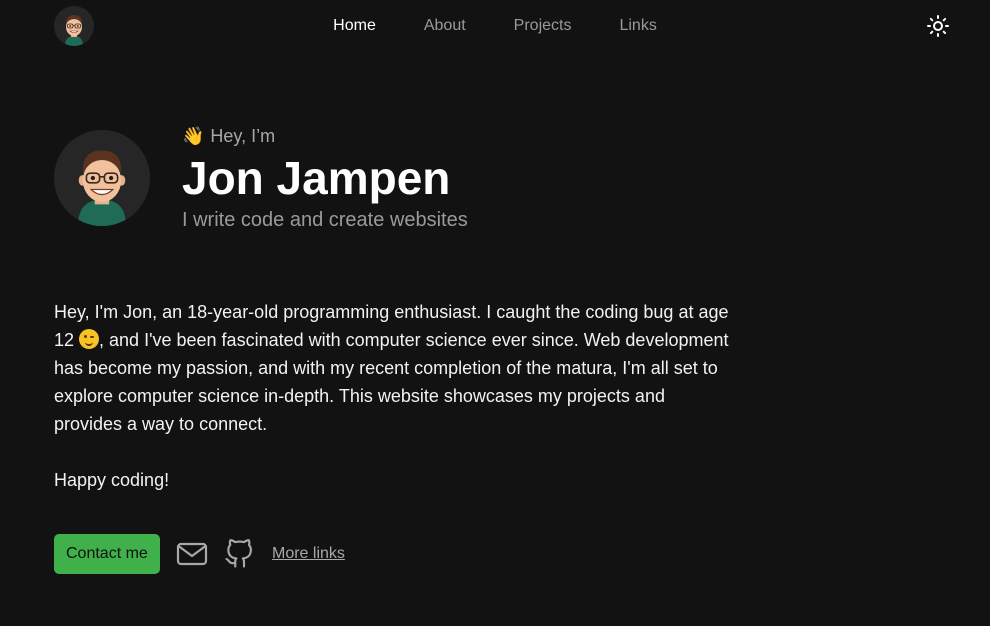 The height and width of the screenshot is (626, 990). I want to click on sun-icon, so click(938, 26).